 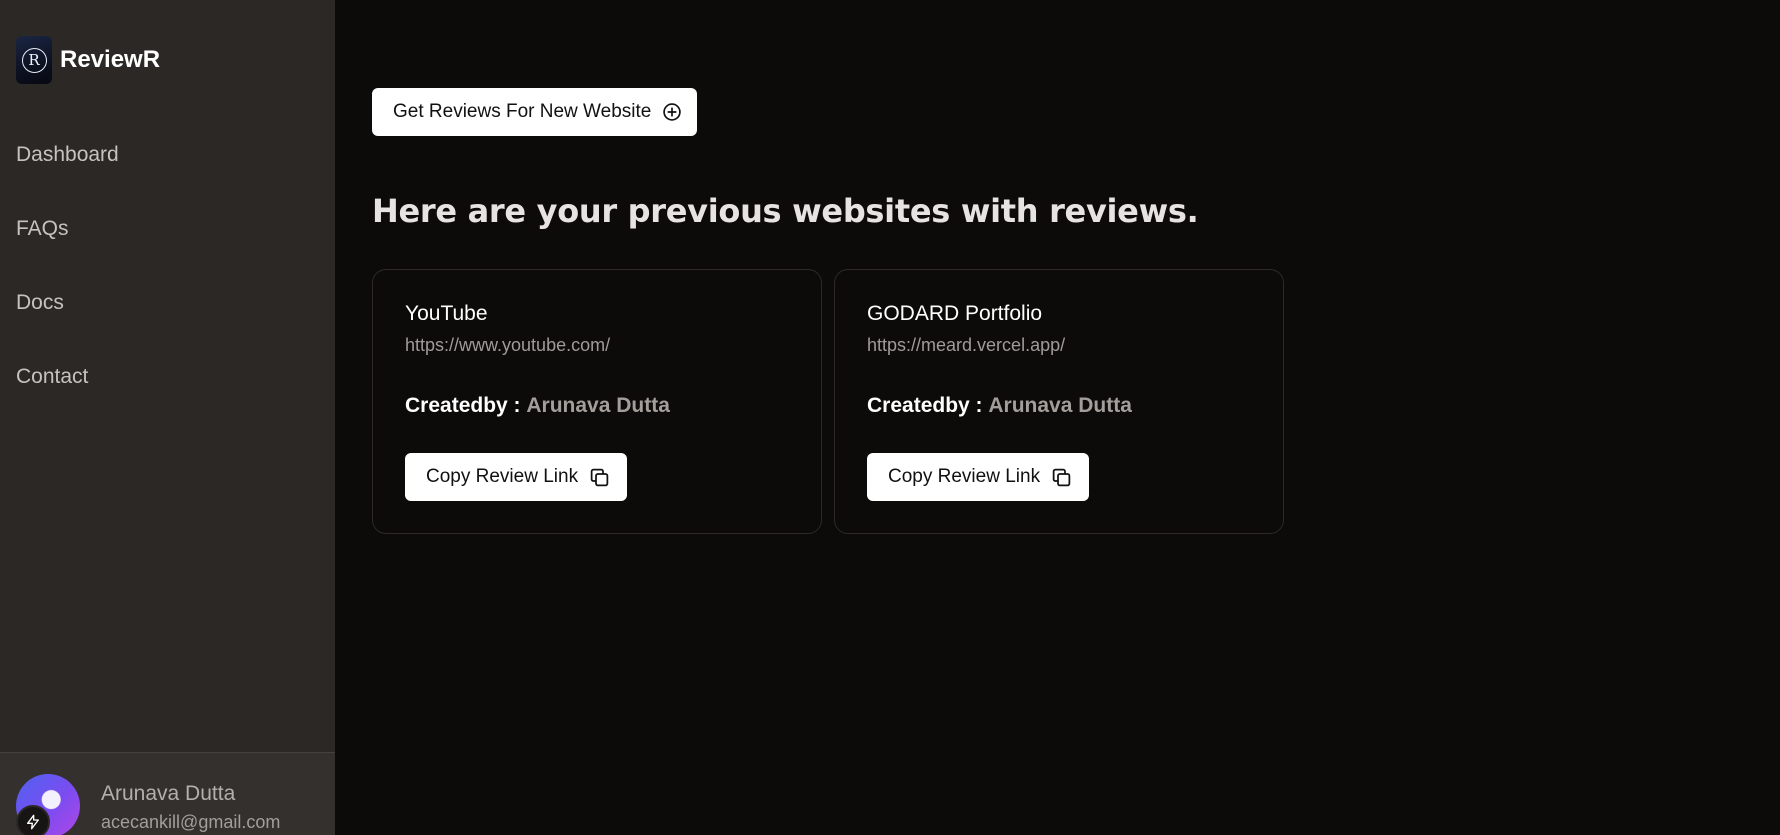 I want to click on website-card-url: https://meard.vercel.app/, so click(x=966, y=345).